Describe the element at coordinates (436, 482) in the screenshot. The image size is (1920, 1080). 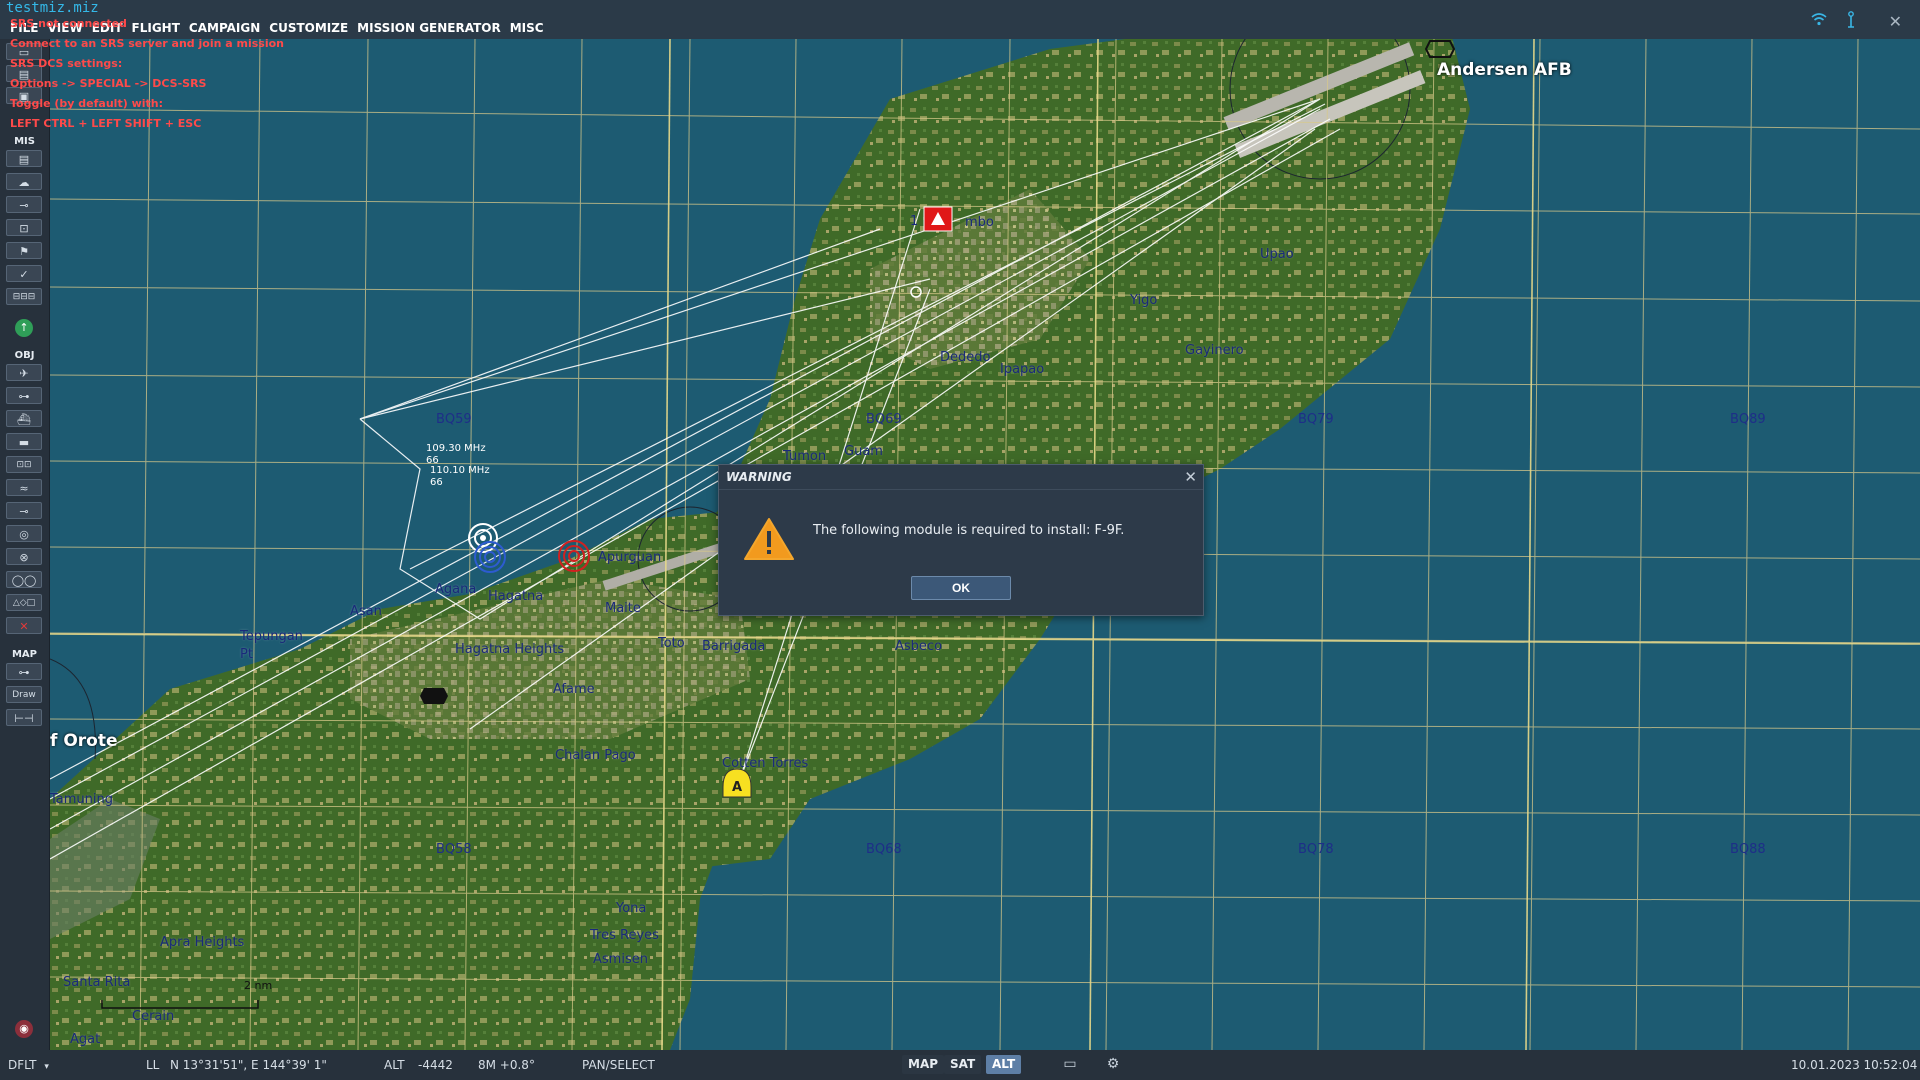
I see `freq-channel-2: 66` at that location.